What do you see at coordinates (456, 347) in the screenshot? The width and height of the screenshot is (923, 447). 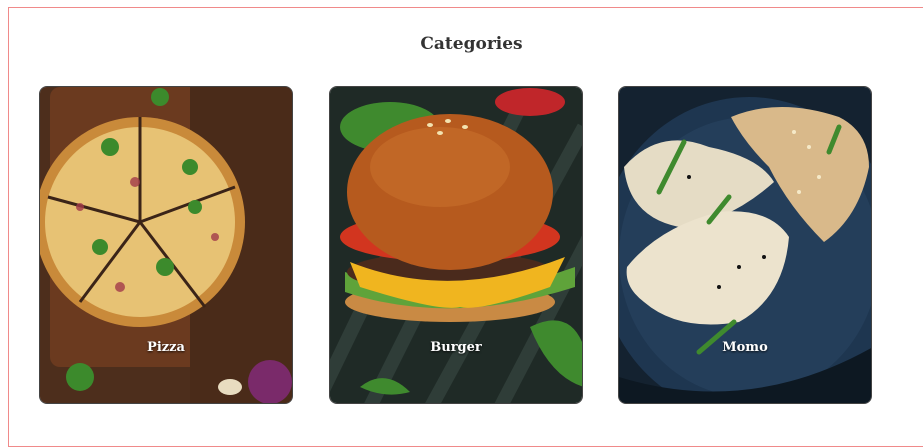 I see `category-label: Burger` at bounding box center [456, 347].